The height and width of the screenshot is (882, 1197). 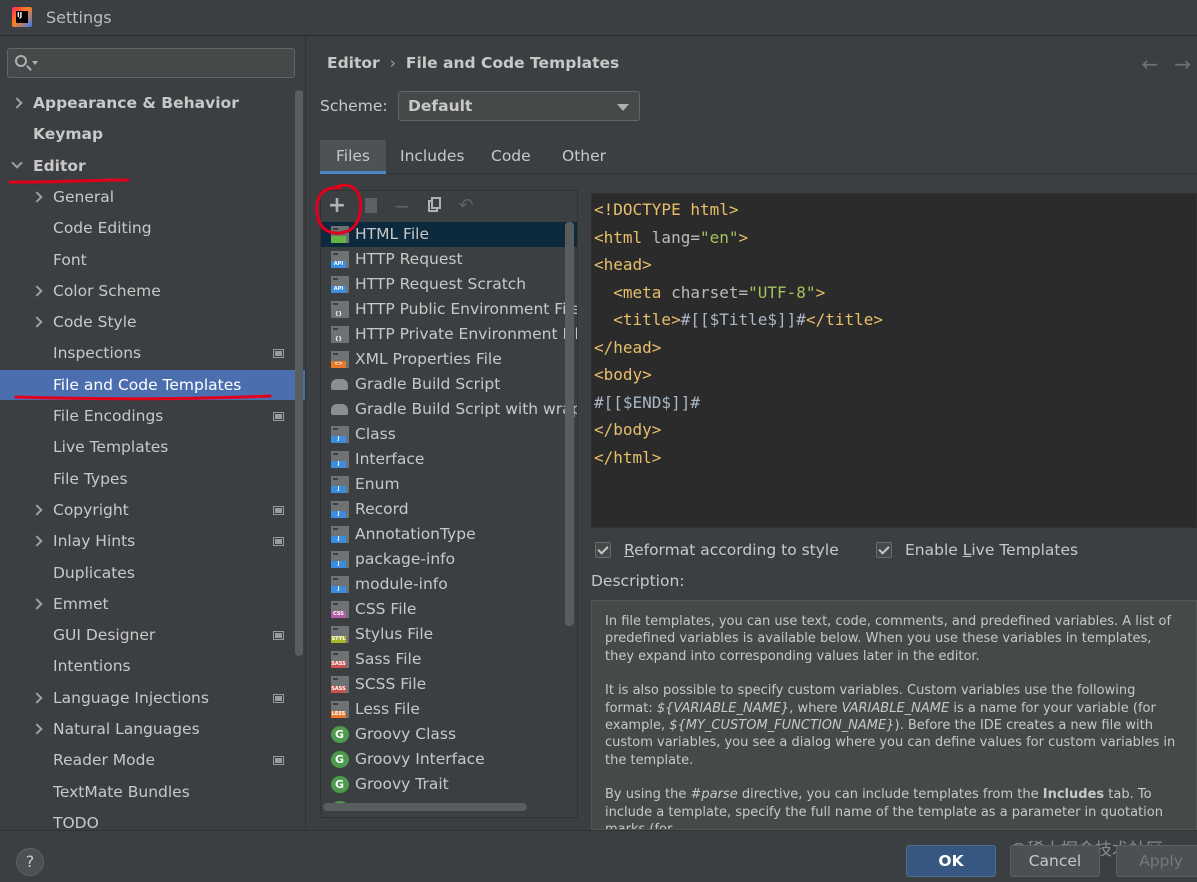 What do you see at coordinates (152, 510) in the screenshot?
I see `sidebar-item-copyright: Copyright` at bounding box center [152, 510].